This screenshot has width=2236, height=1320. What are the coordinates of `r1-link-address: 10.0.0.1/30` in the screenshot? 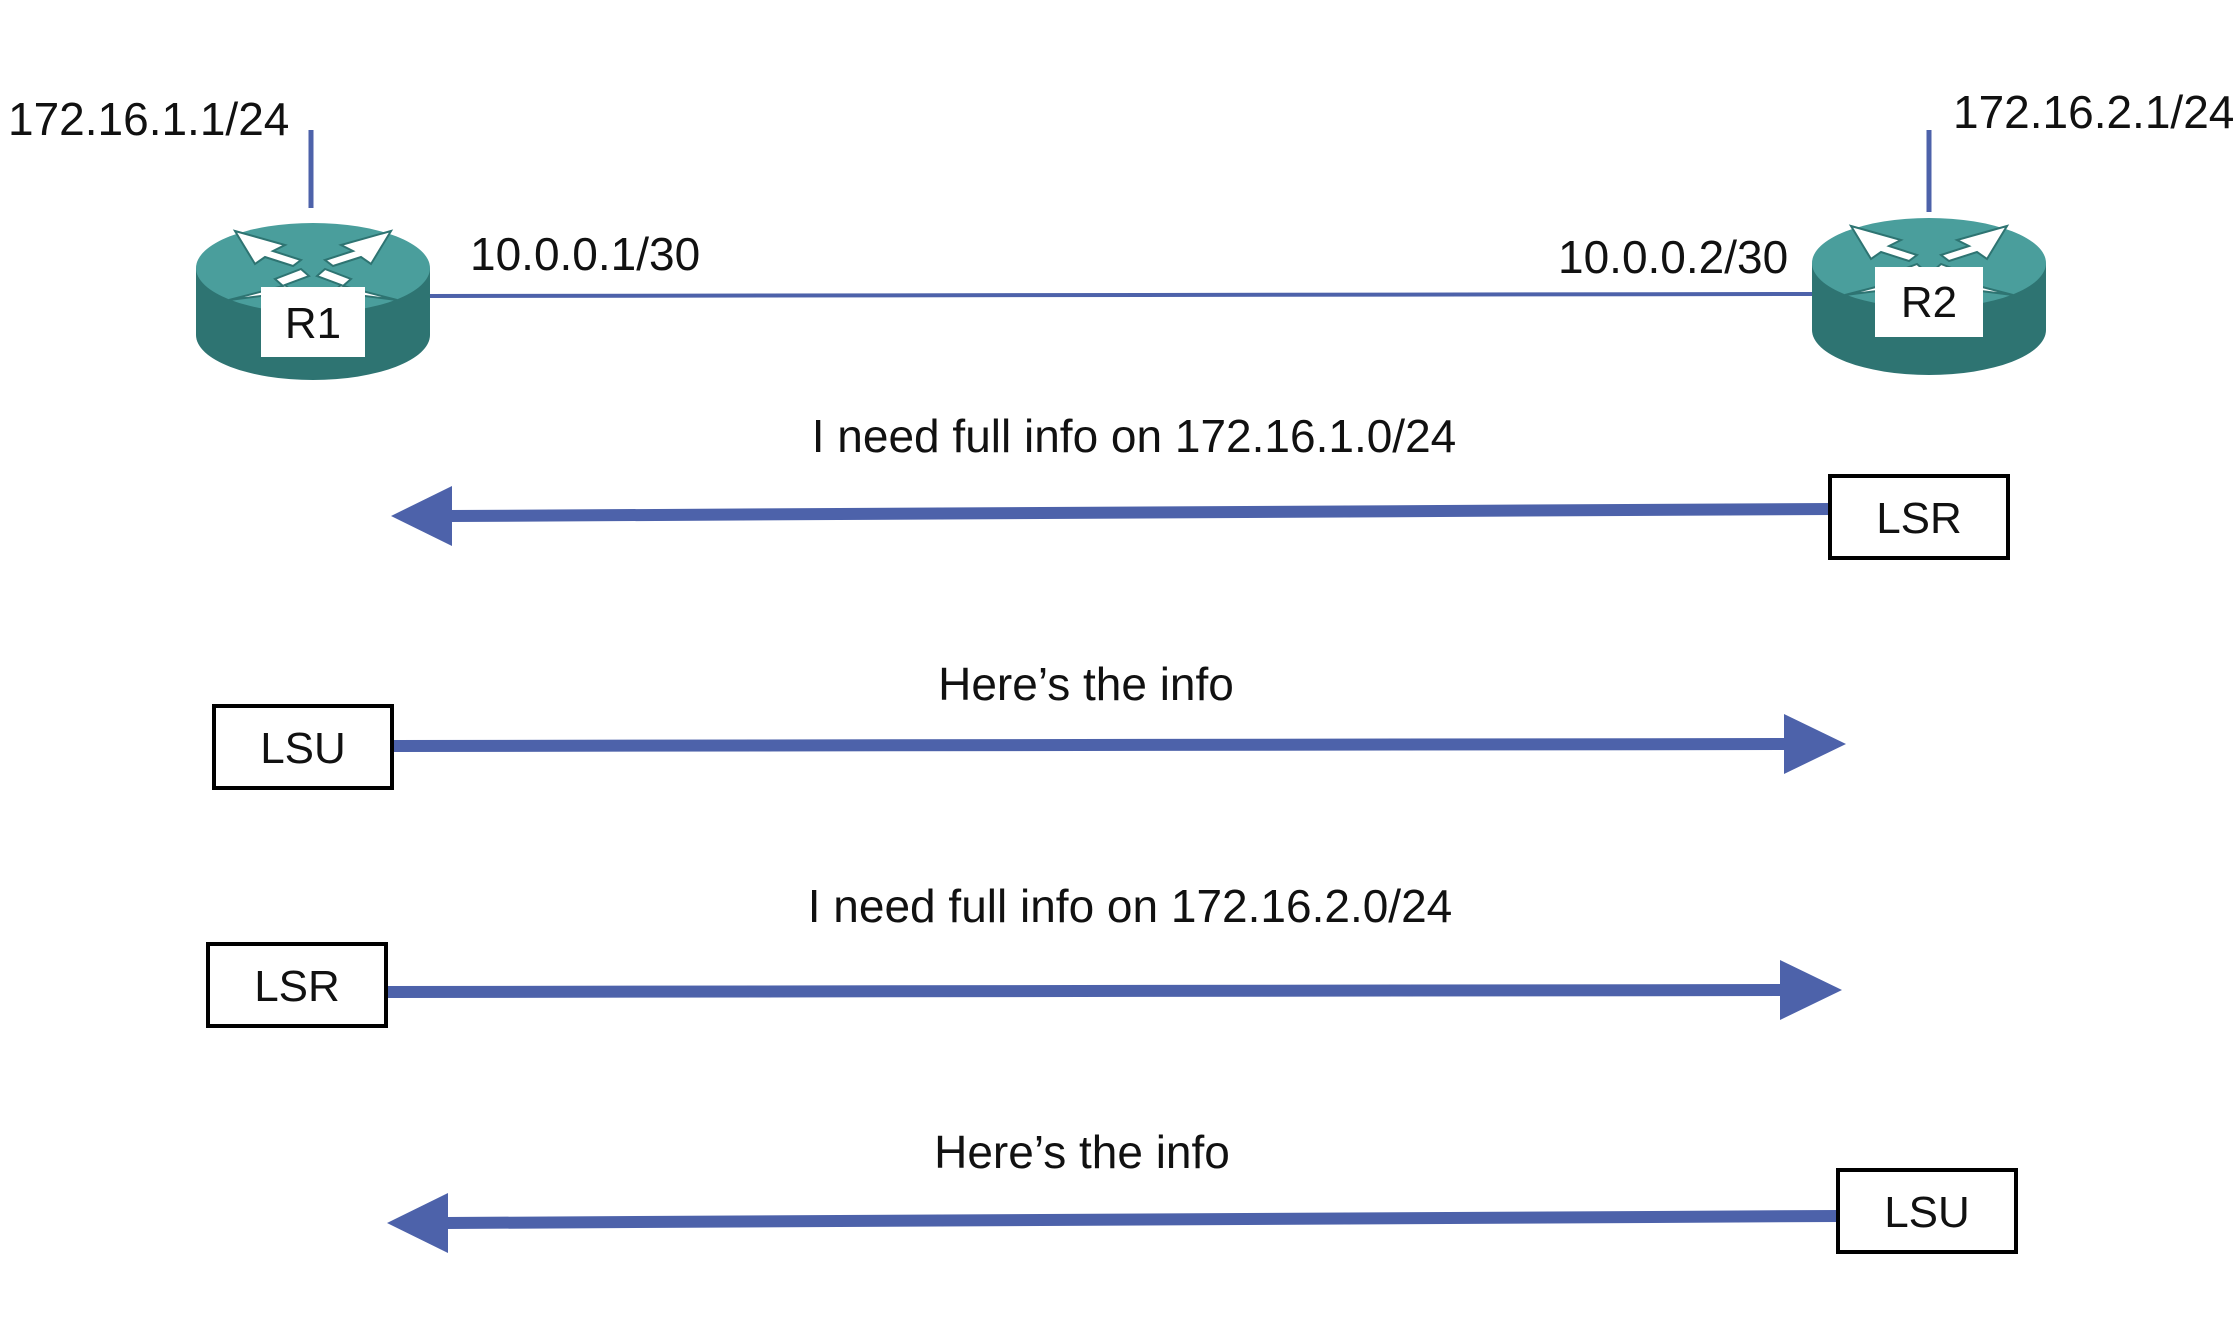 It's located at (585, 254).